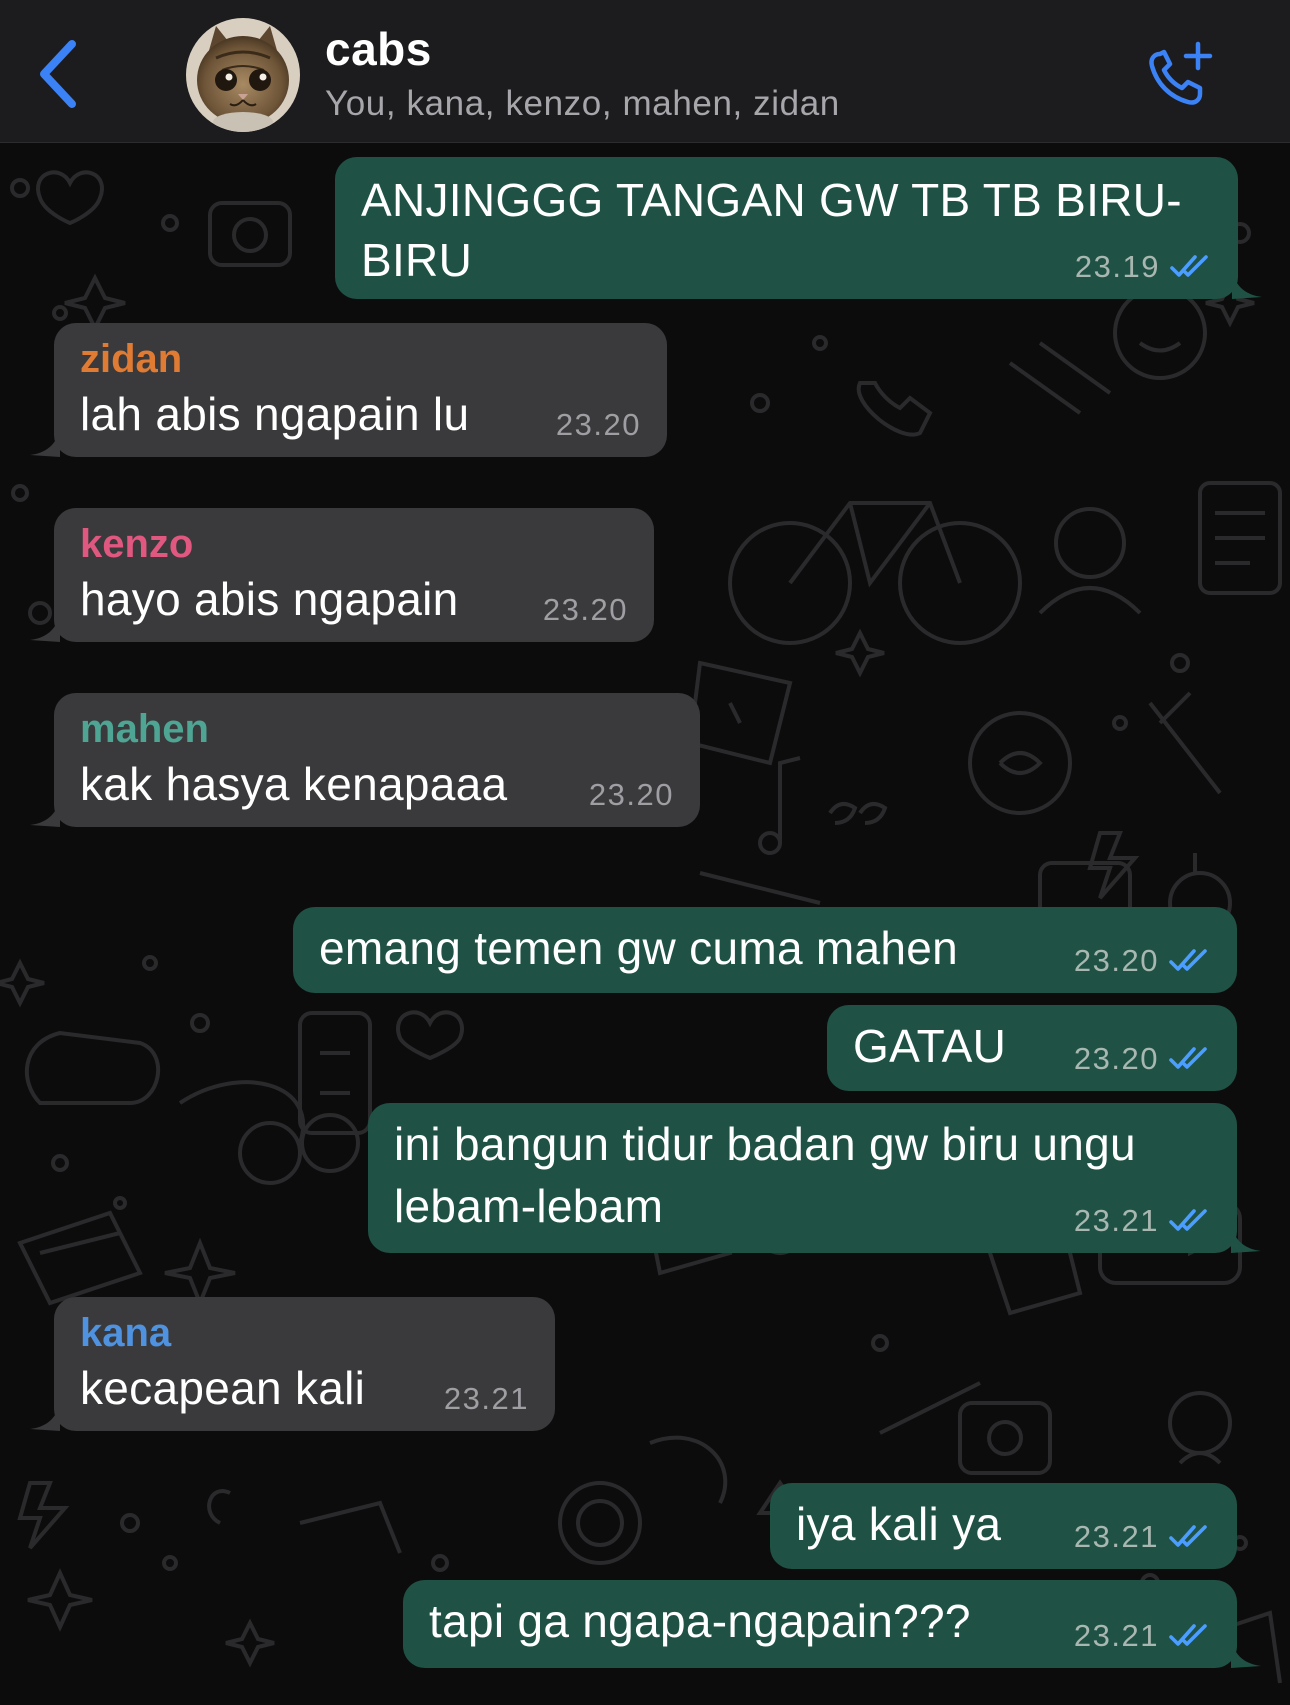 This screenshot has height=1705, width=1290. What do you see at coordinates (275, 414) in the screenshot?
I see `message-text: lah abis ngapain lu` at bounding box center [275, 414].